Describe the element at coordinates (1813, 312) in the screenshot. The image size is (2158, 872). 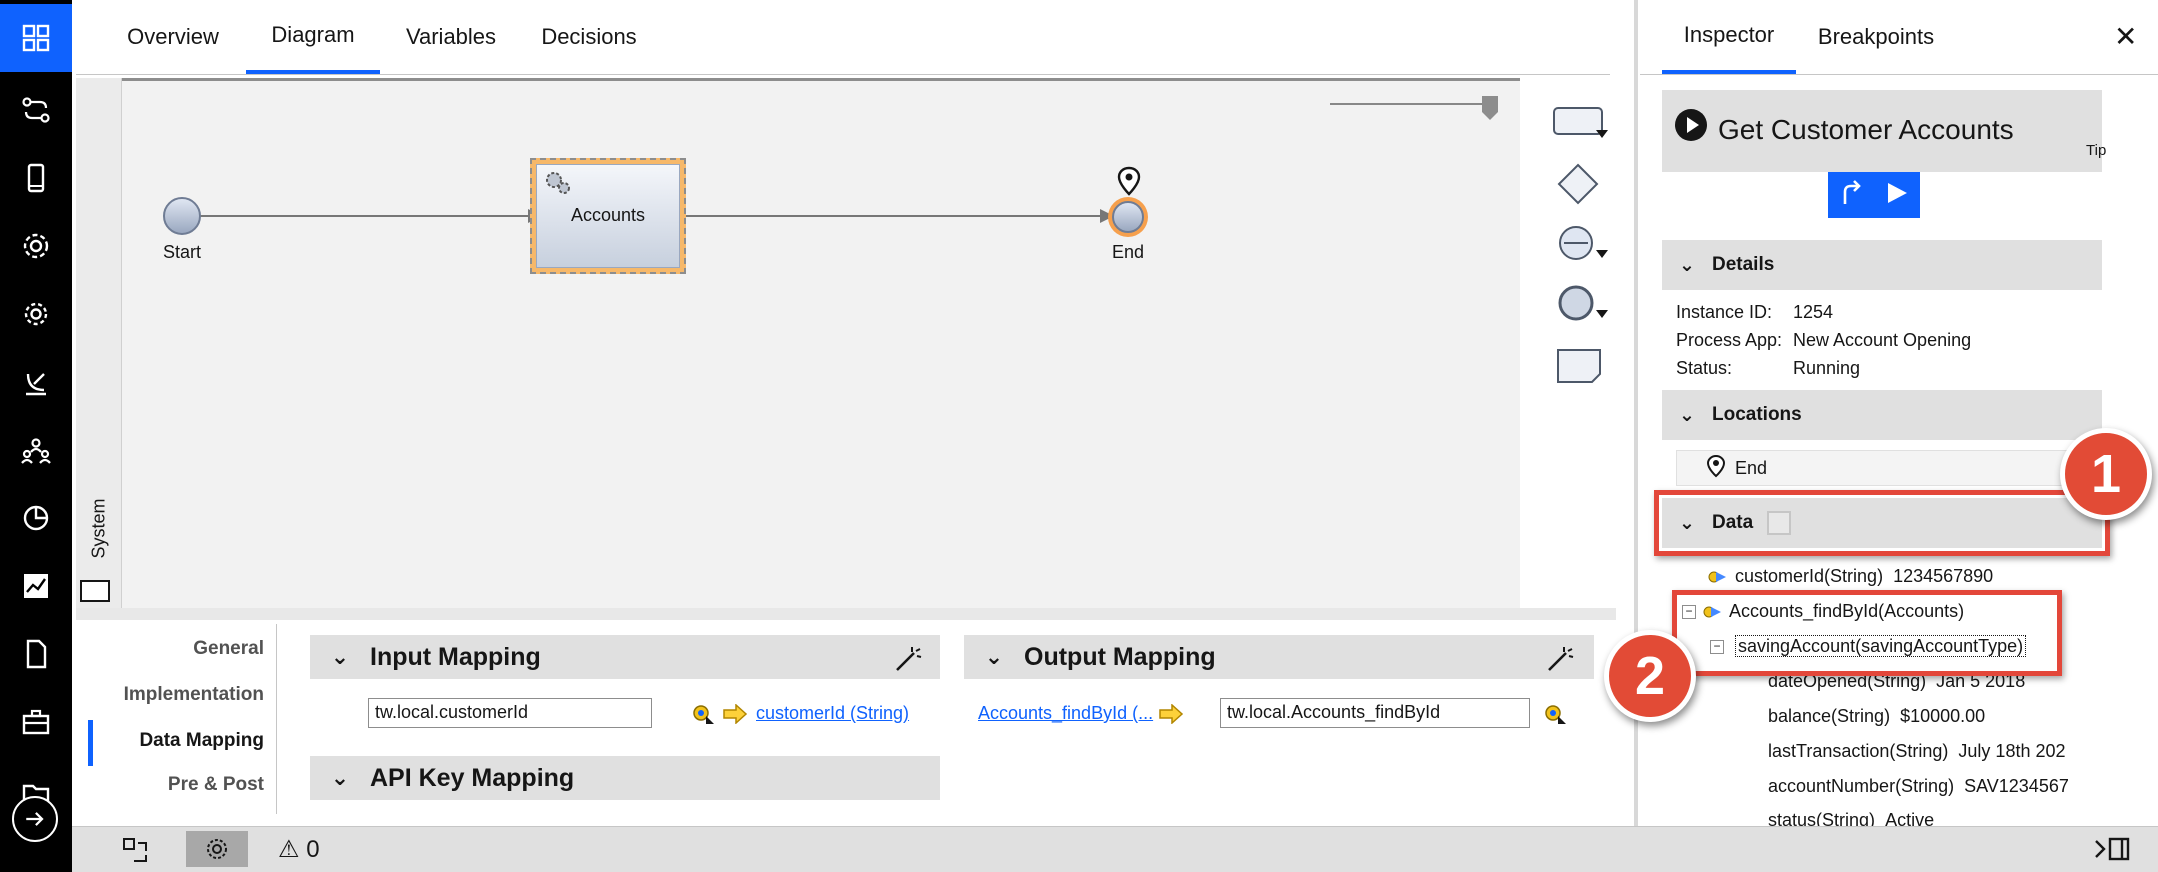
I see `instance-id-value: 1254` at that location.